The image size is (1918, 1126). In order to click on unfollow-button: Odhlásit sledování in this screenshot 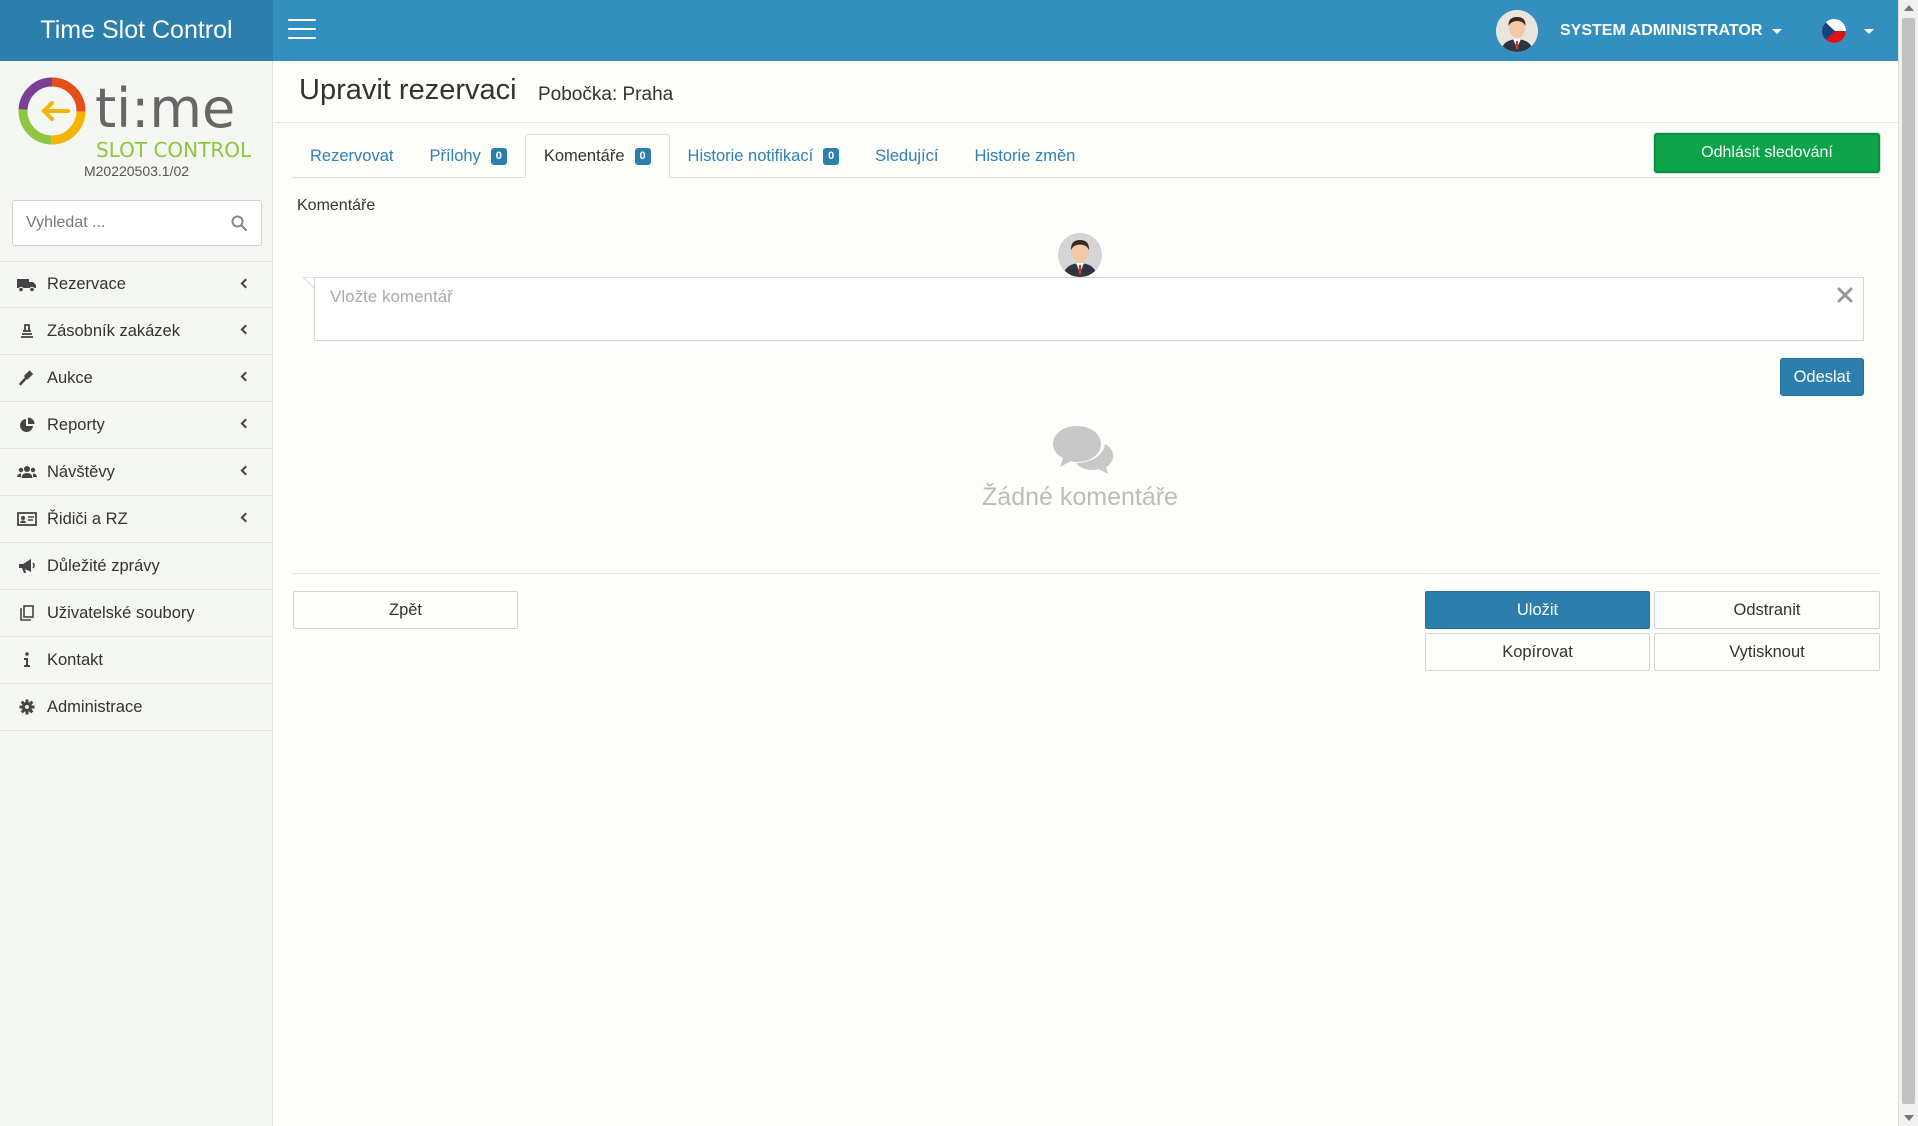, I will do `click(1767, 153)`.